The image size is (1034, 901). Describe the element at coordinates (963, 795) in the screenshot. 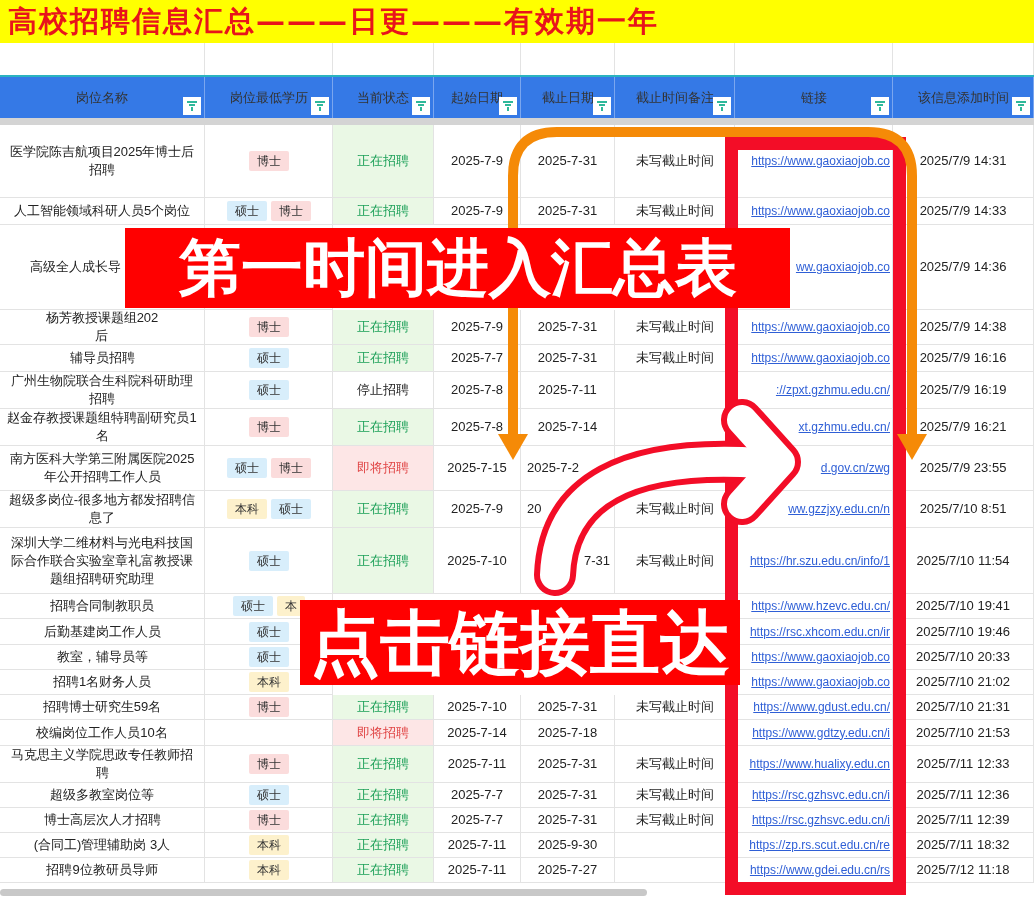

I see `table-cell-text: 2025/7/11 12:36` at that location.